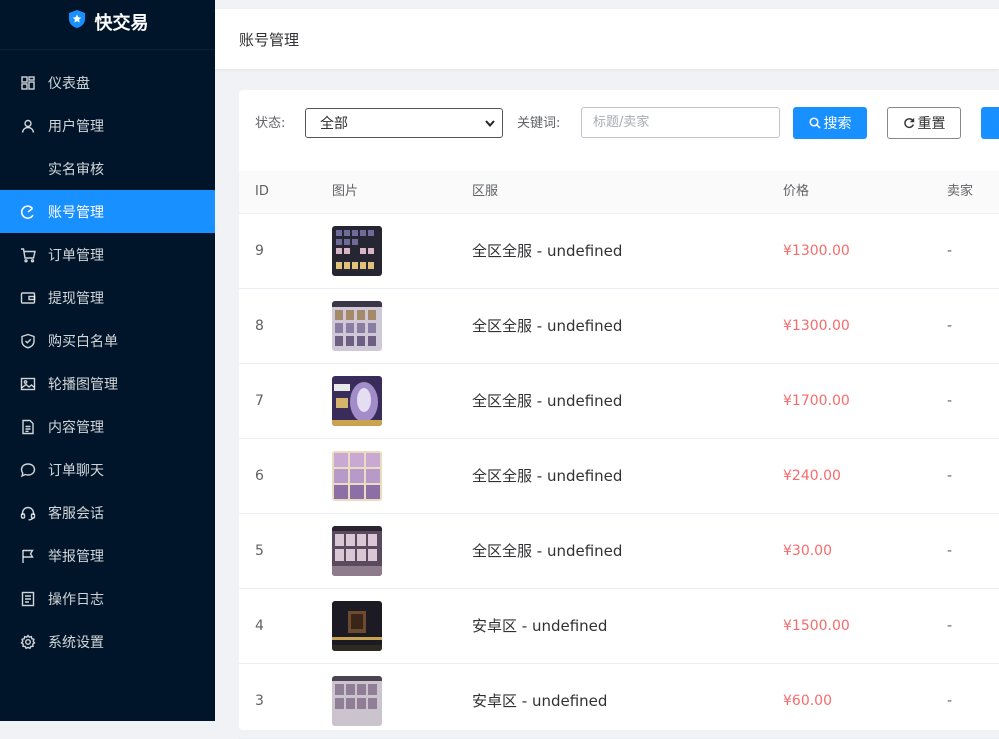  I want to click on sidebar-item-withdraw: 提现管理, so click(107, 297).